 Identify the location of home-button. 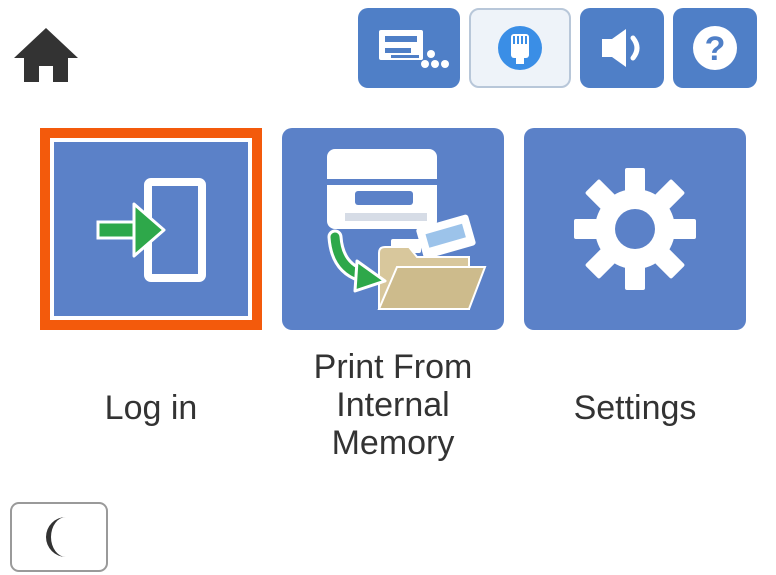
(46, 55).